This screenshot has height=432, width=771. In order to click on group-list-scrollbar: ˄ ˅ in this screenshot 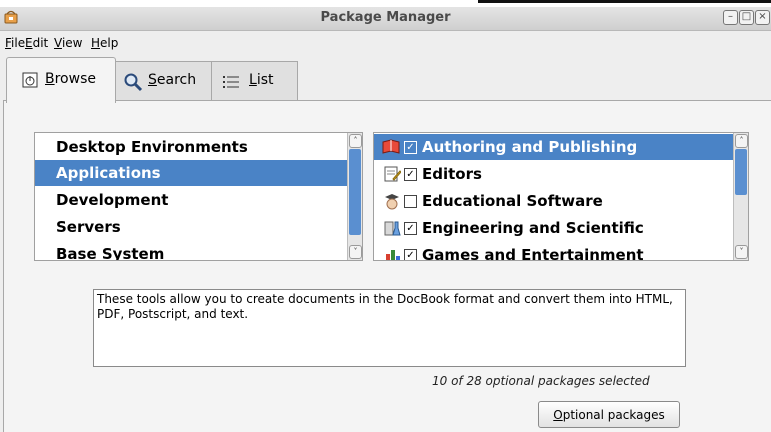, I will do `click(354, 196)`.